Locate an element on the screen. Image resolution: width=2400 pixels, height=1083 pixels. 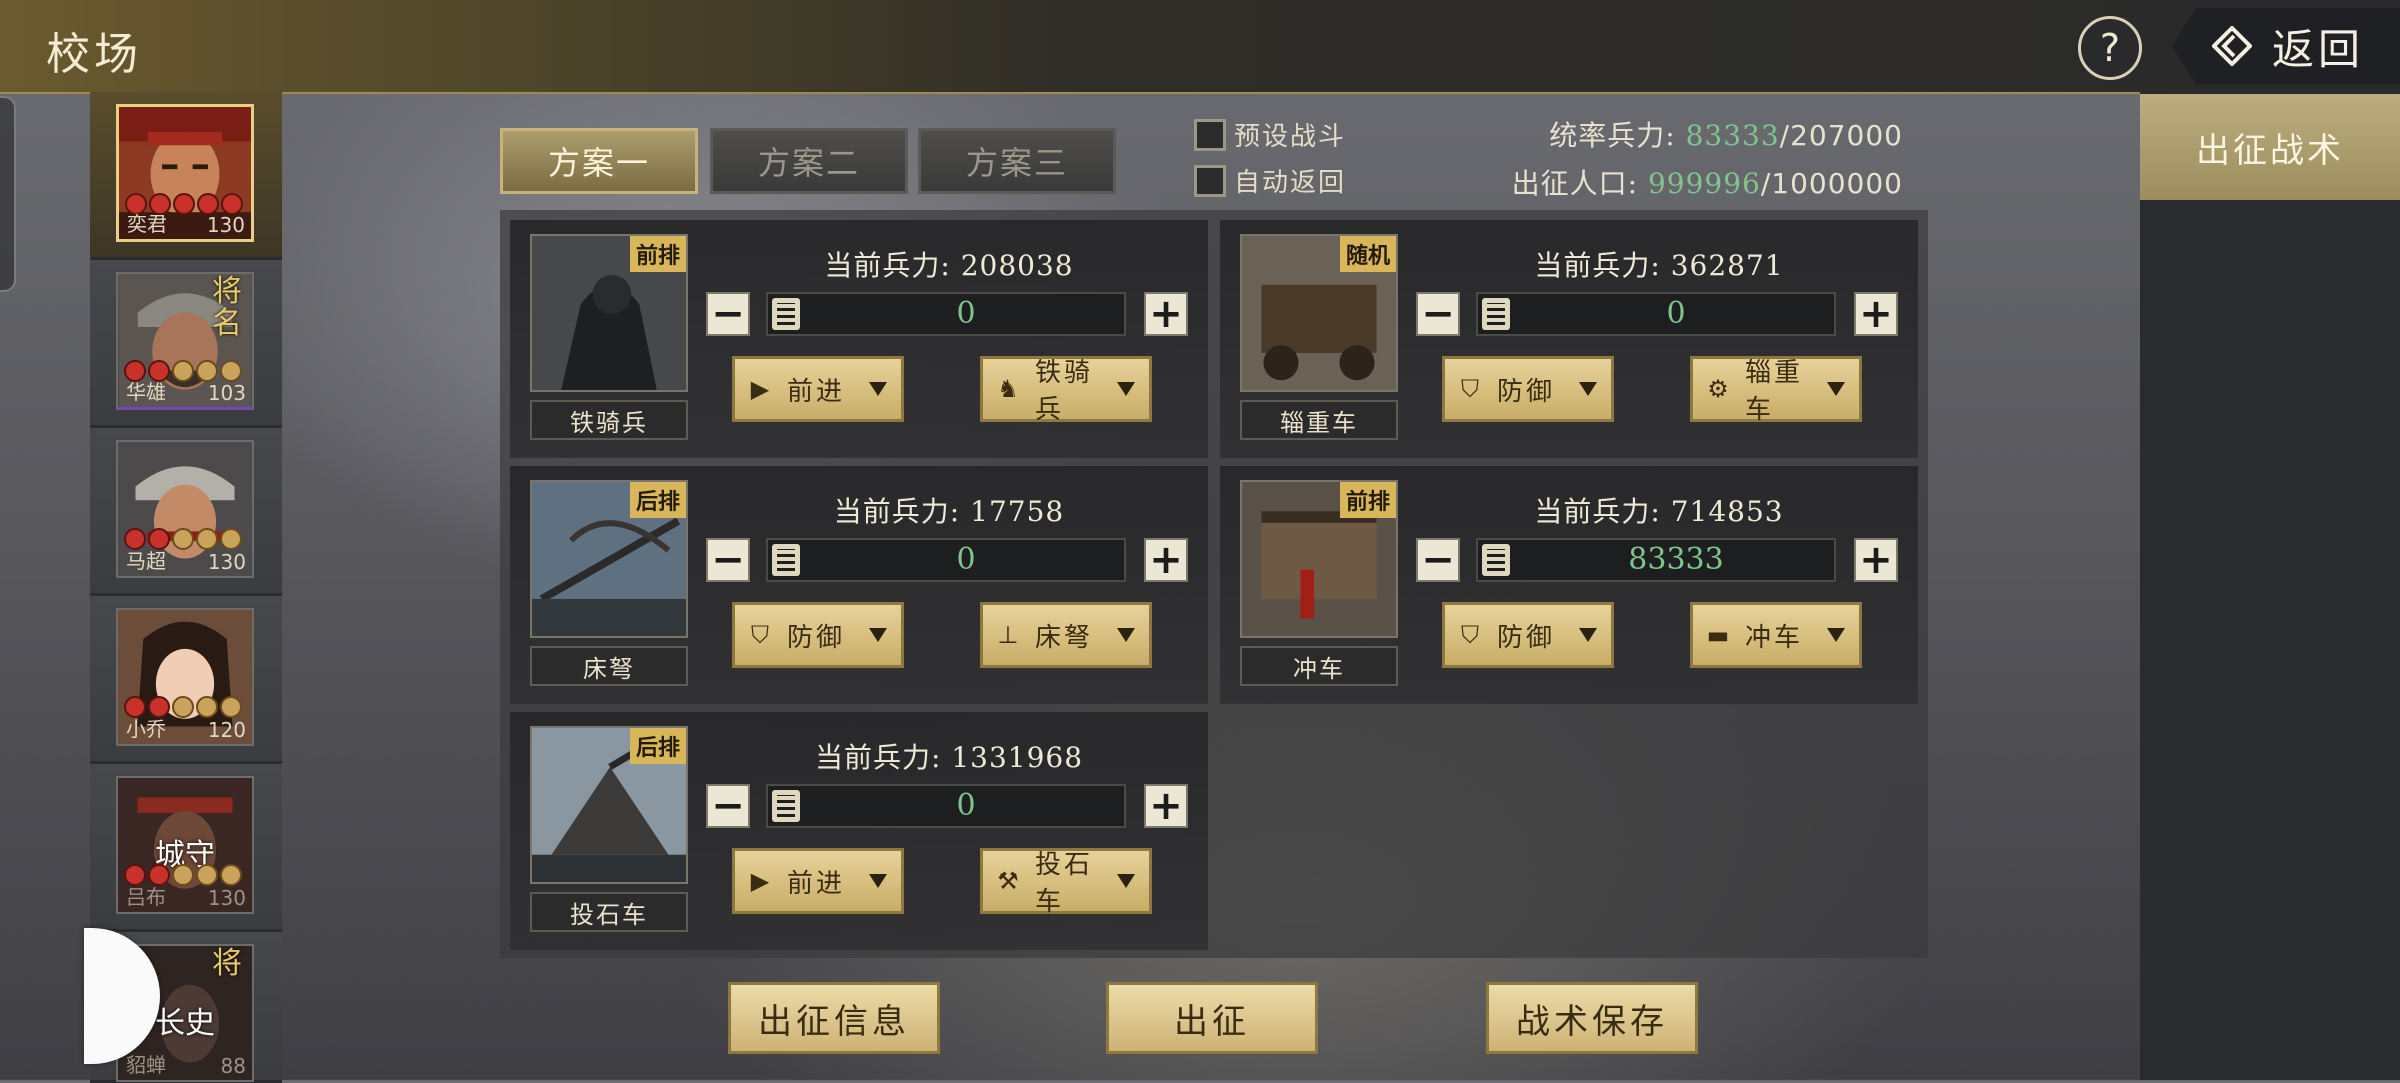
hero-level: 120 is located at coordinates (226, 730).